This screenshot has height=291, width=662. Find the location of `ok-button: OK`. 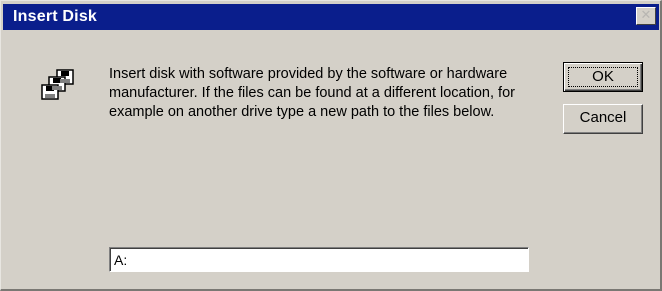

ok-button: OK is located at coordinates (603, 77).